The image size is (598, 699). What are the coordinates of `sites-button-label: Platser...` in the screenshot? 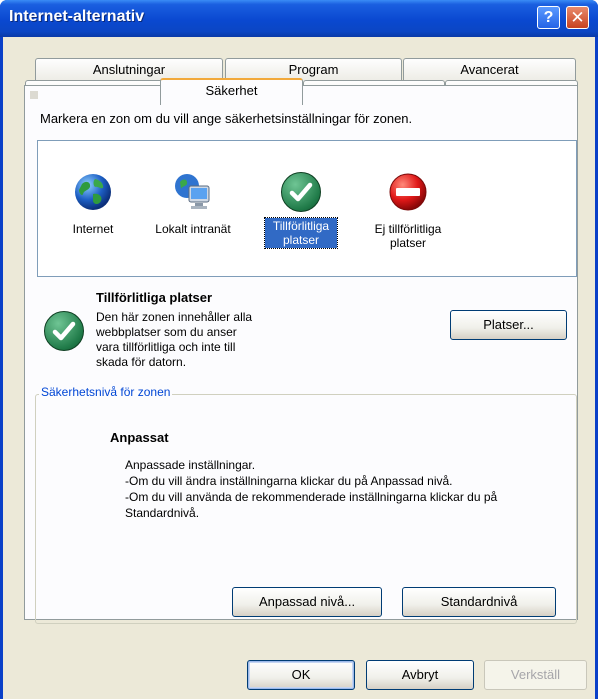 It's located at (508, 324).